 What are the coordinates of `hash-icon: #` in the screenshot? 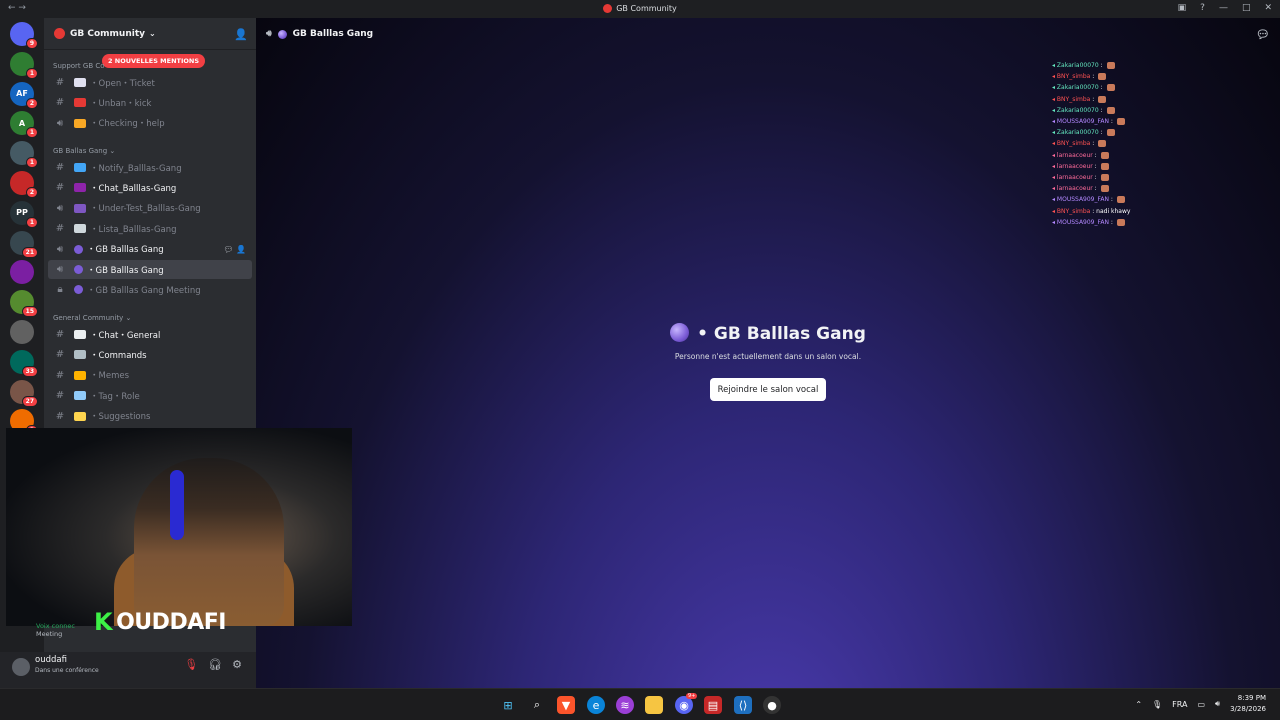 It's located at (60, 82).